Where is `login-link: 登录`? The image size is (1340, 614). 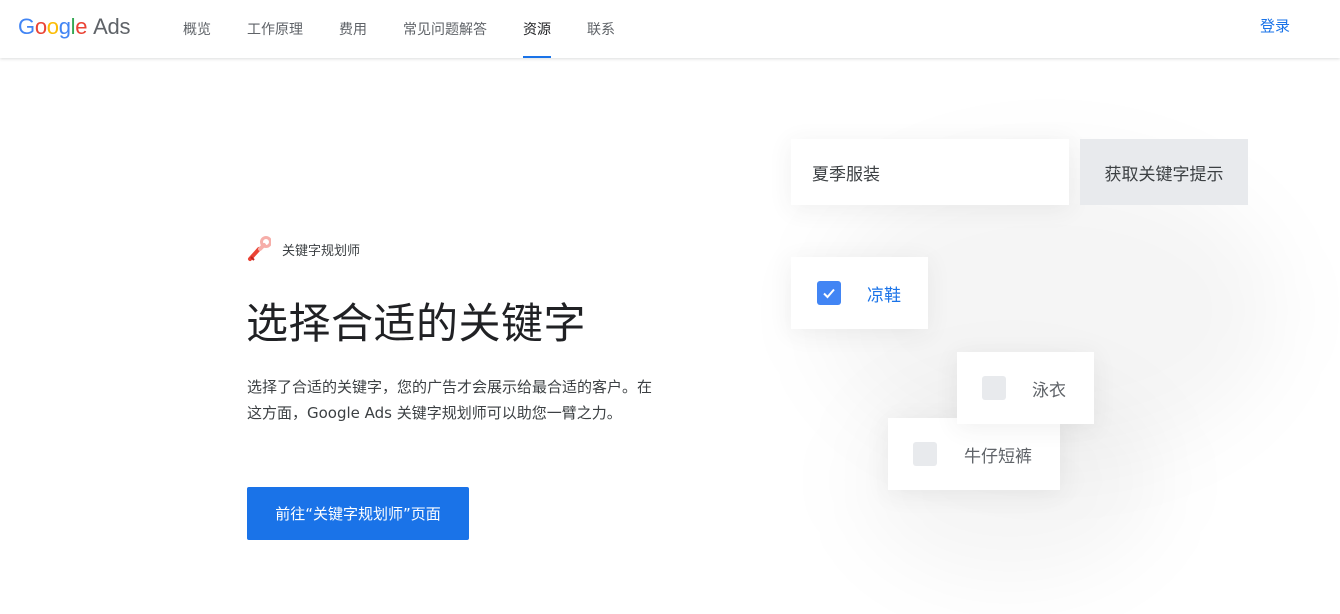 login-link: 登录 is located at coordinates (1275, 26).